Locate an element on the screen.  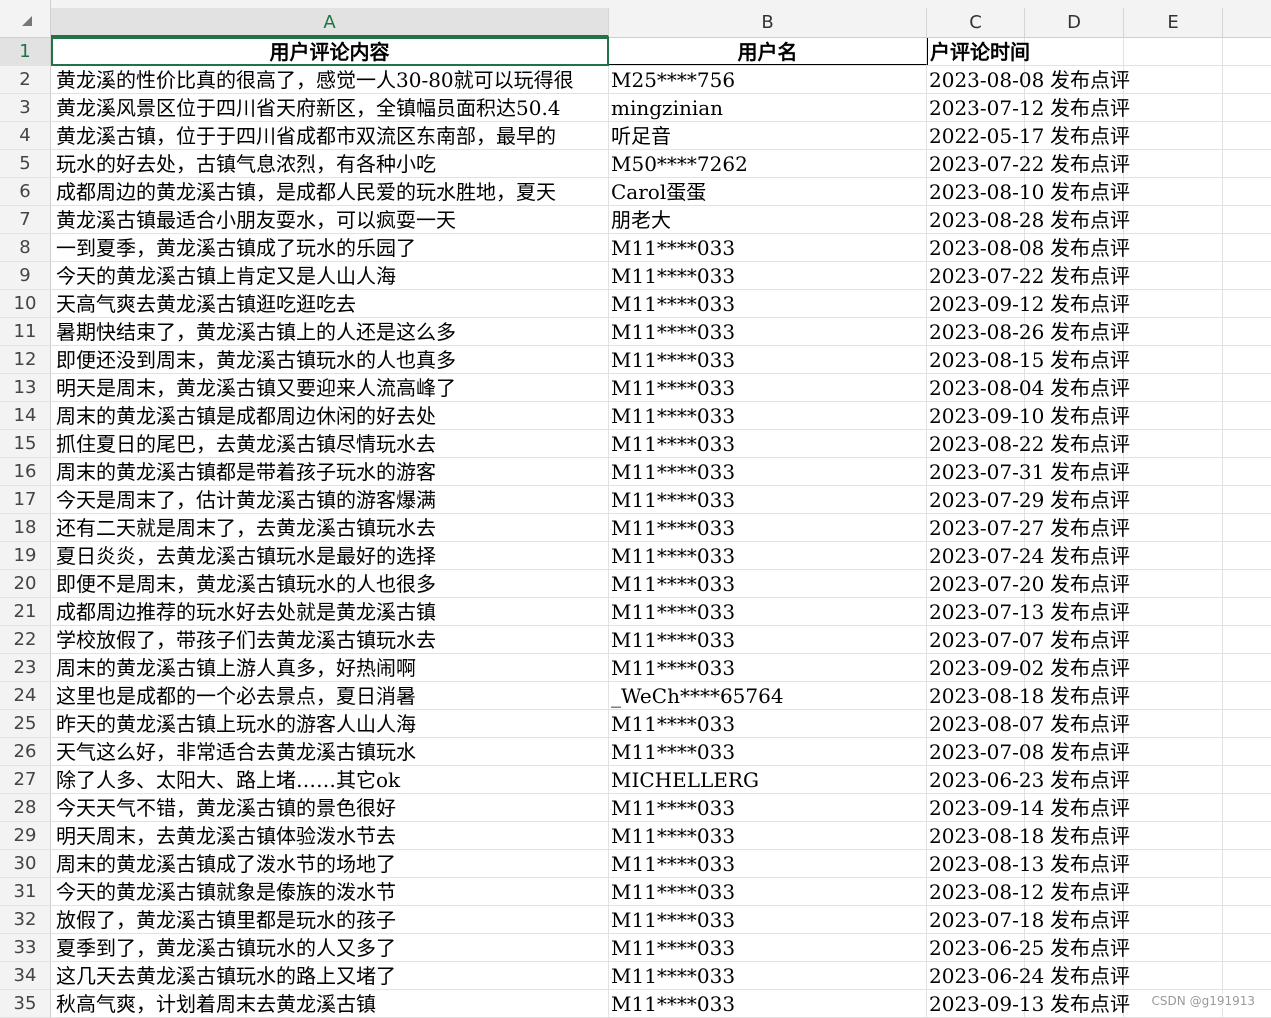
cell-username: mingzinian is located at coordinates (768, 107).